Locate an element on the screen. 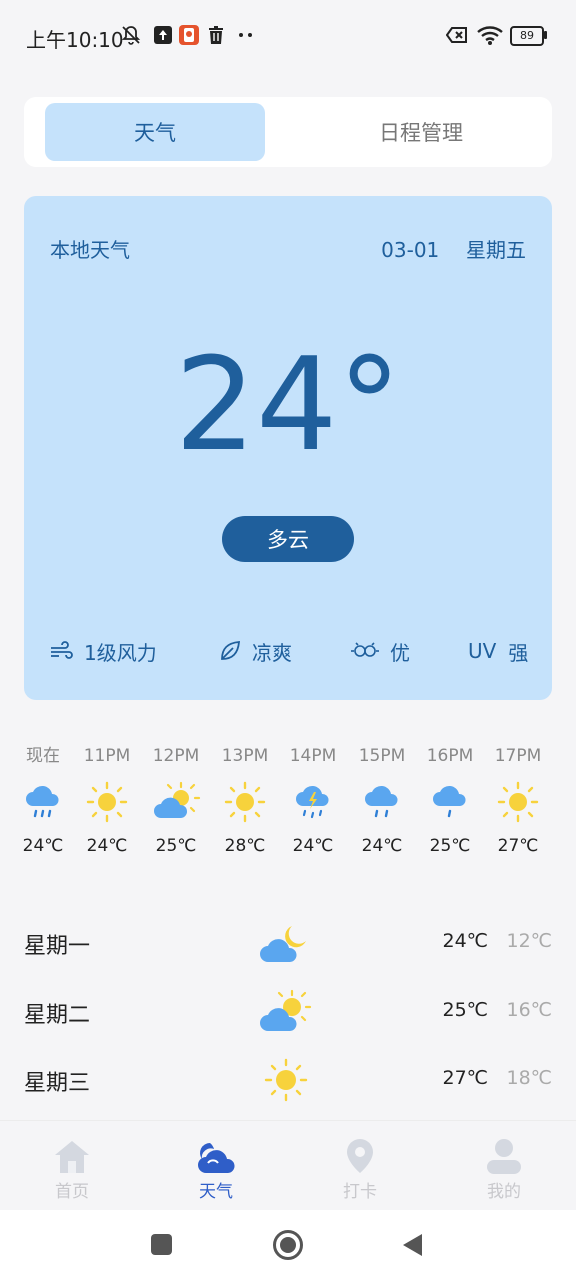 Image resolution: width=576 pixels, height=1280 pixels. cloudy-night-icon is located at coordinates (283, 944).